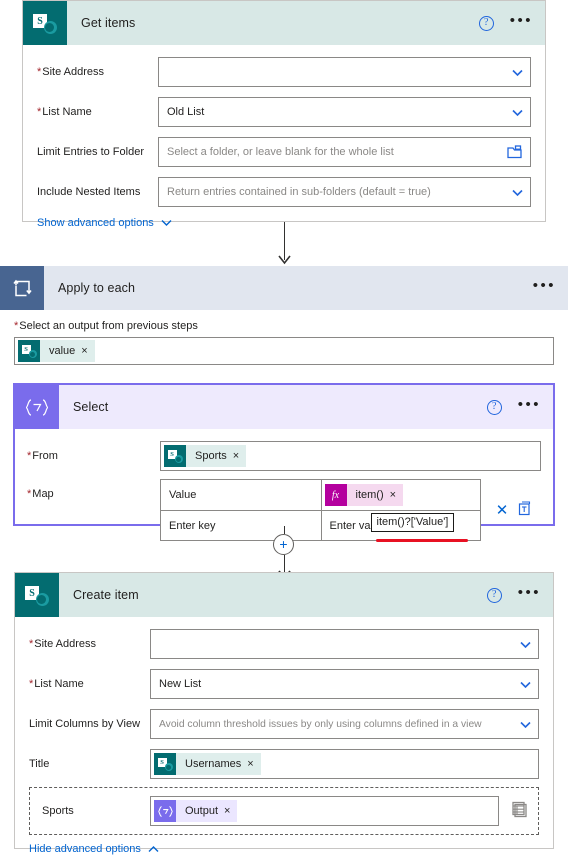 The height and width of the screenshot is (867, 568). I want to click on field-row-list-name: List Name New List, so click(284, 684).